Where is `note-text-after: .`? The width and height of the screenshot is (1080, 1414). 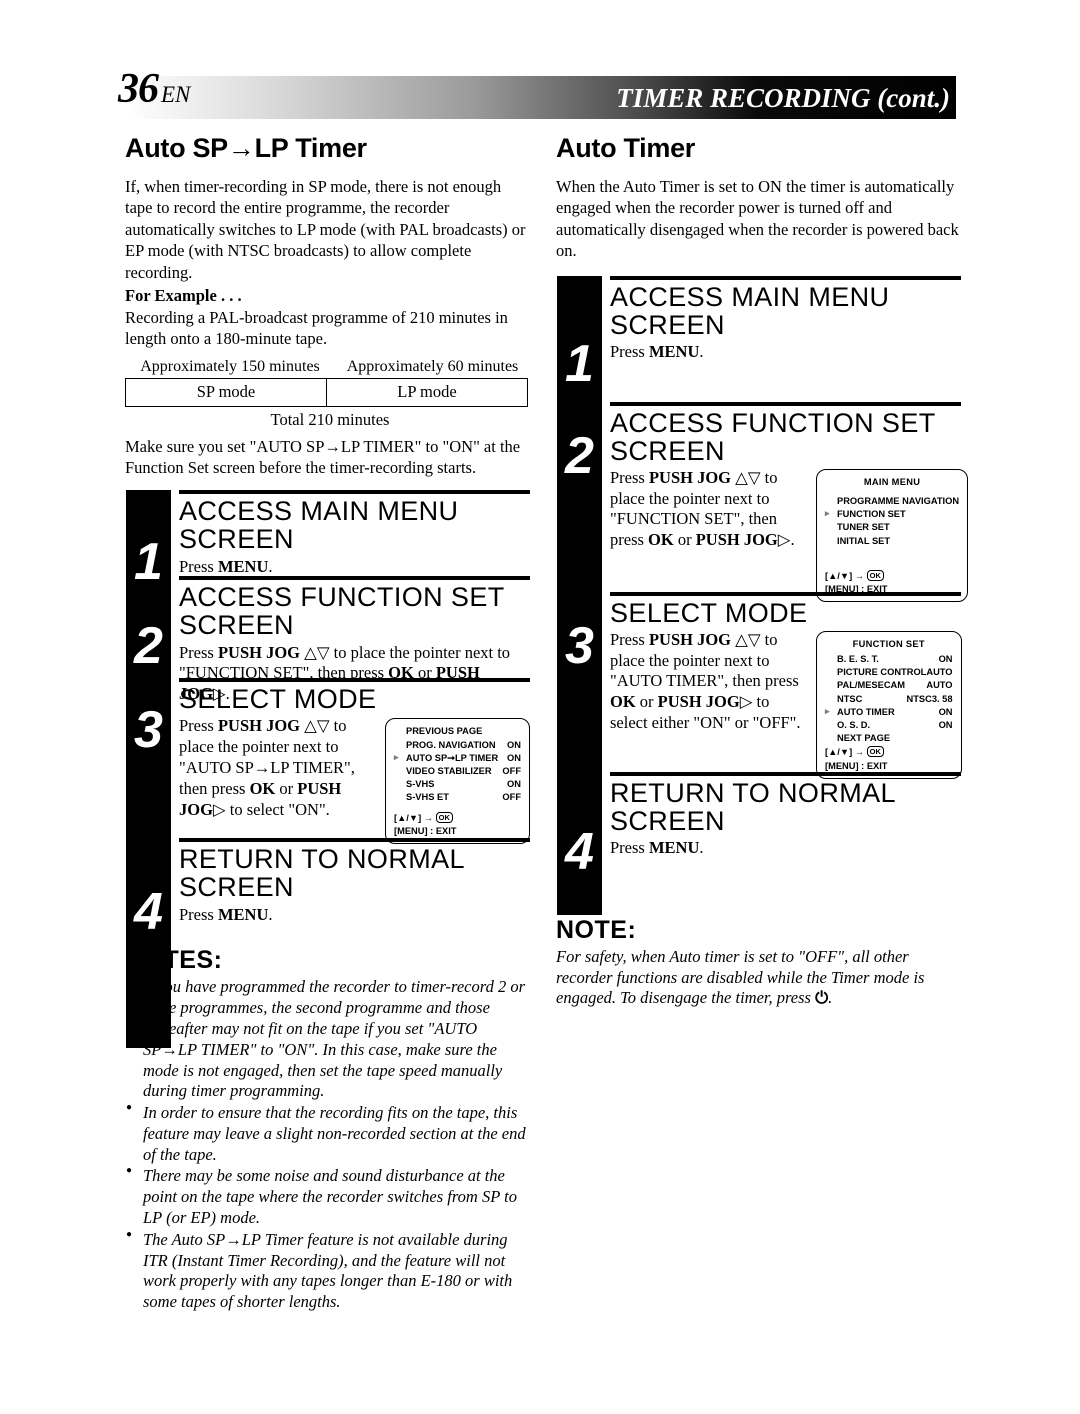
note-text-after: . is located at coordinates (830, 998).